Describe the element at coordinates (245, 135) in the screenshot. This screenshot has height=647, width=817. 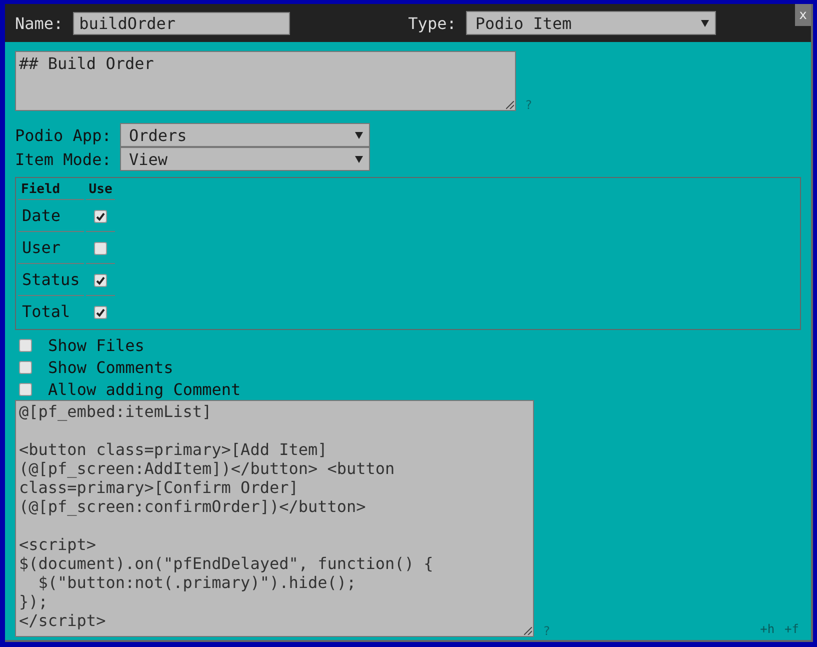
I see `podio-app-select: Orders` at that location.